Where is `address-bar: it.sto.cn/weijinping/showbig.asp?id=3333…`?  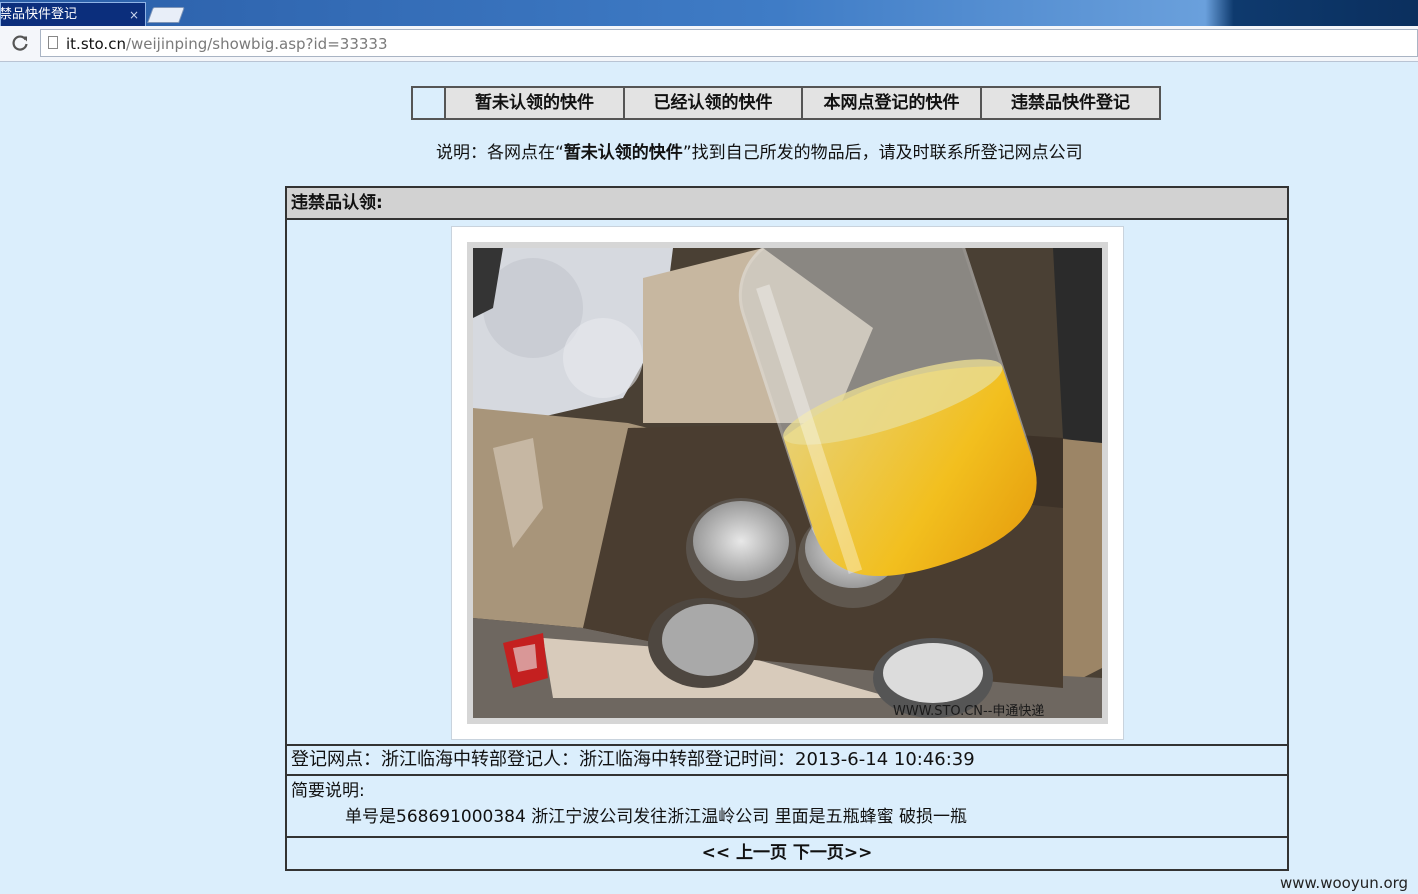 address-bar: it.sto.cn/weijinping/showbig.asp?id=3333… is located at coordinates (729, 43).